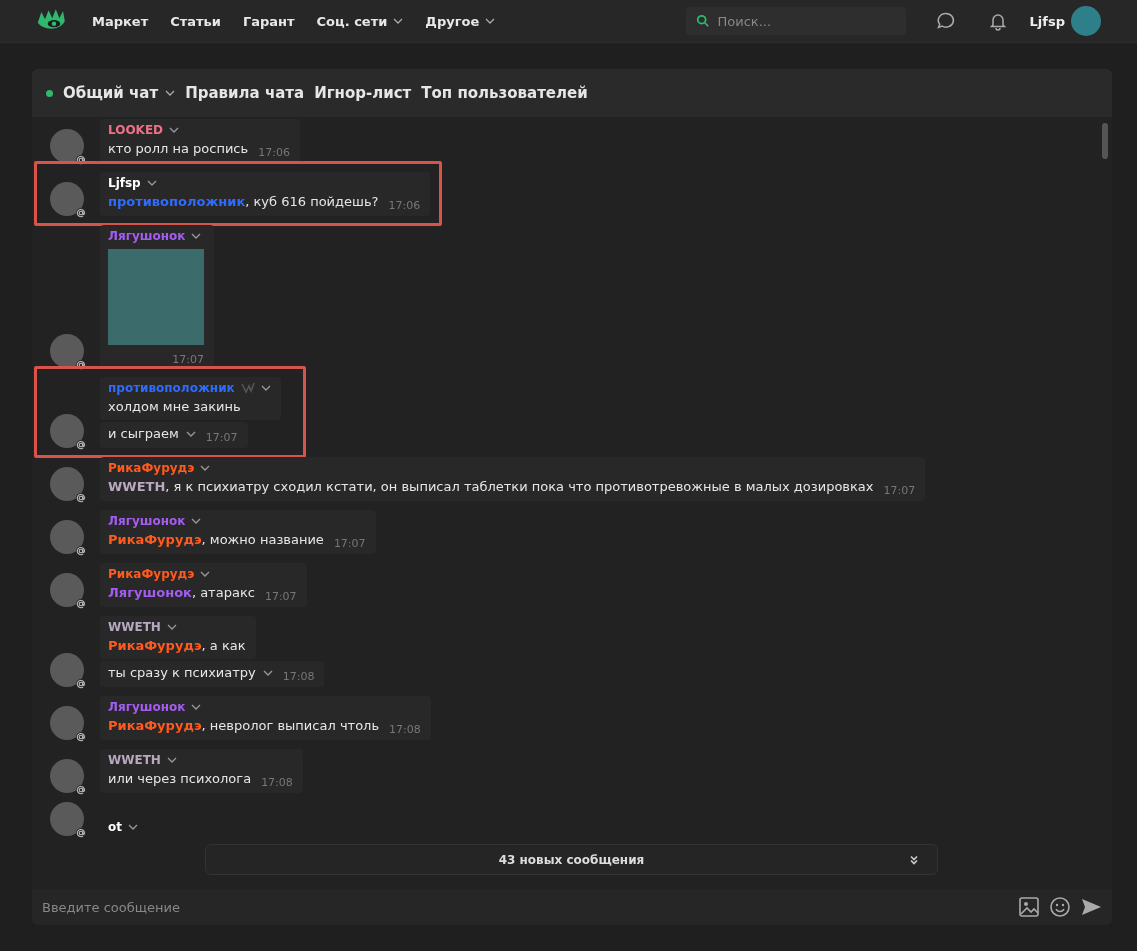 The width and height of the screenshot is (1137, 951). I want to click on new-messages-button: 43 новых сообщения, so click(571, 859).